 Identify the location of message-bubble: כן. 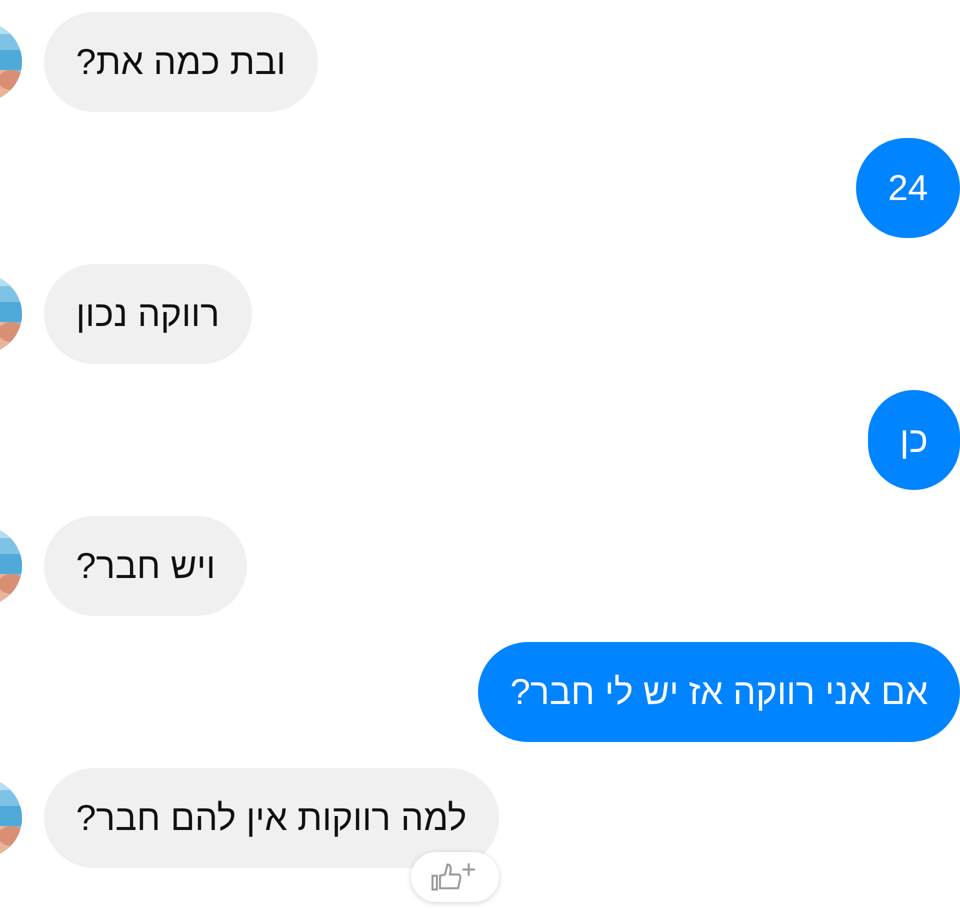
(914, 440).